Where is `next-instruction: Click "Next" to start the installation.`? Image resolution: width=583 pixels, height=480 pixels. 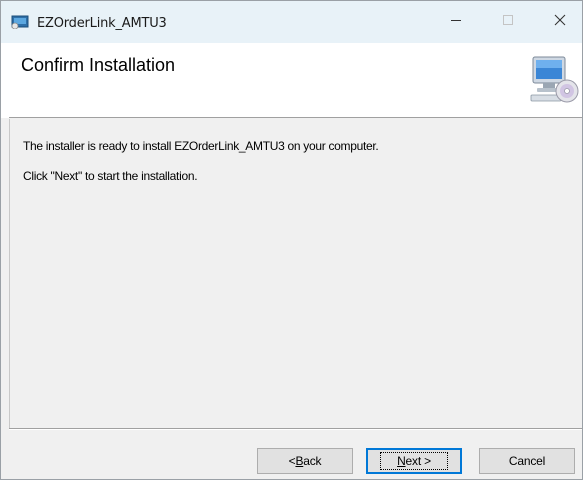 next-instruction: Click "Next" to start the installation. is located at coordinates (110, 176).